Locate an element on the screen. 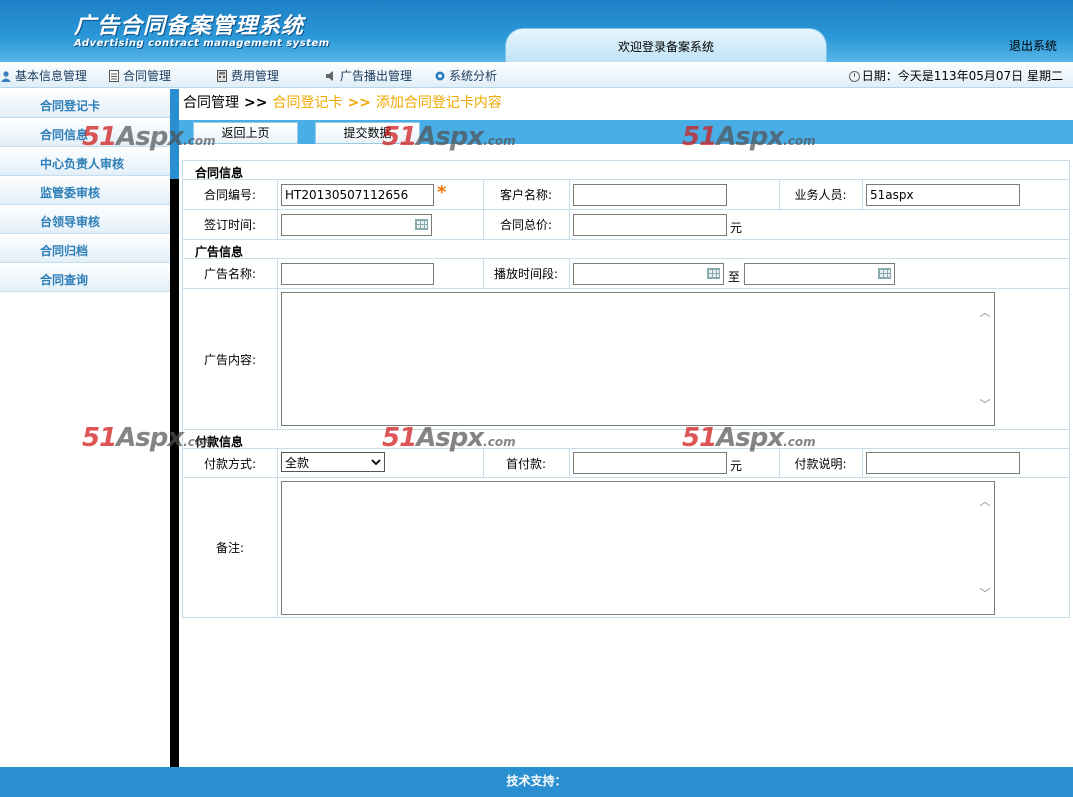 The image size is (1073, 797). welcome-tab: 欢迎登录备案系统 is located at coordinates (666, 45).